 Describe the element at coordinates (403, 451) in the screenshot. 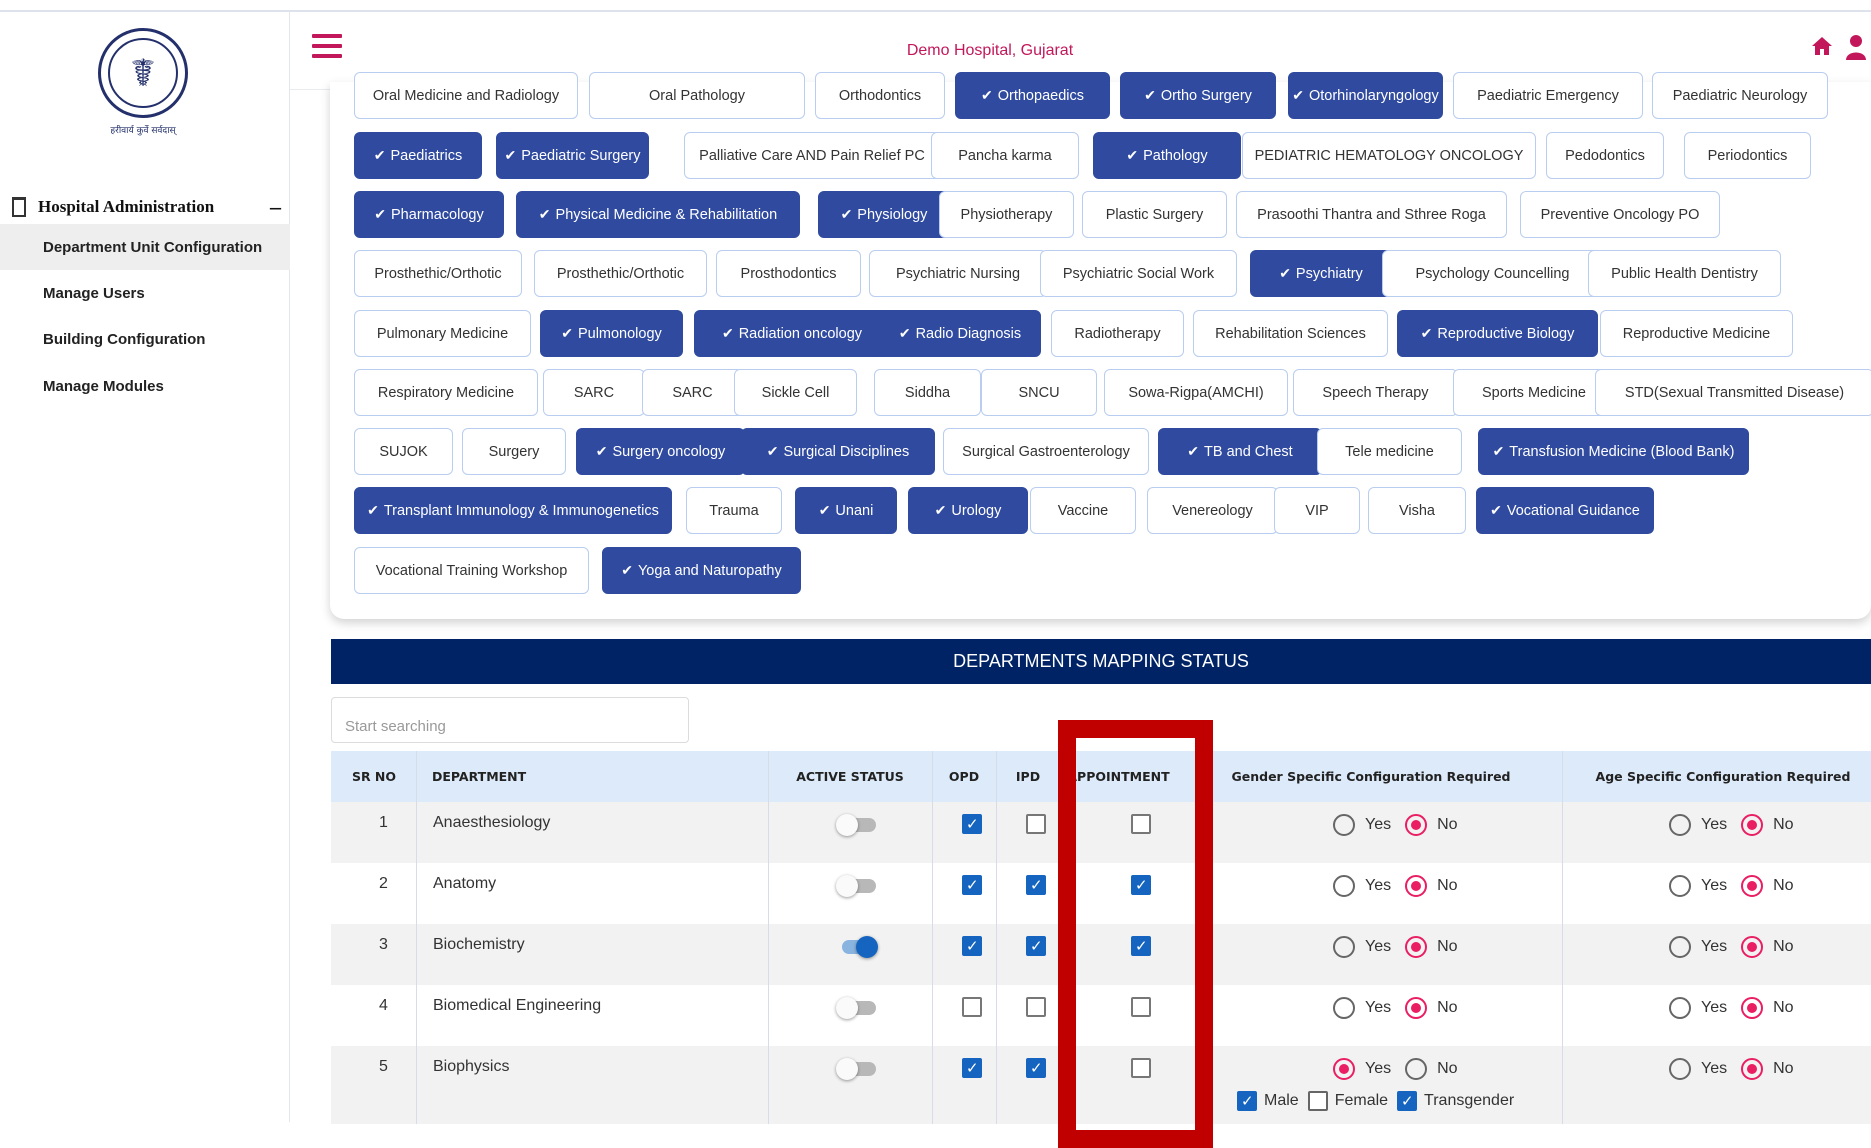

I see `department-chip: SUJOK` at that location.